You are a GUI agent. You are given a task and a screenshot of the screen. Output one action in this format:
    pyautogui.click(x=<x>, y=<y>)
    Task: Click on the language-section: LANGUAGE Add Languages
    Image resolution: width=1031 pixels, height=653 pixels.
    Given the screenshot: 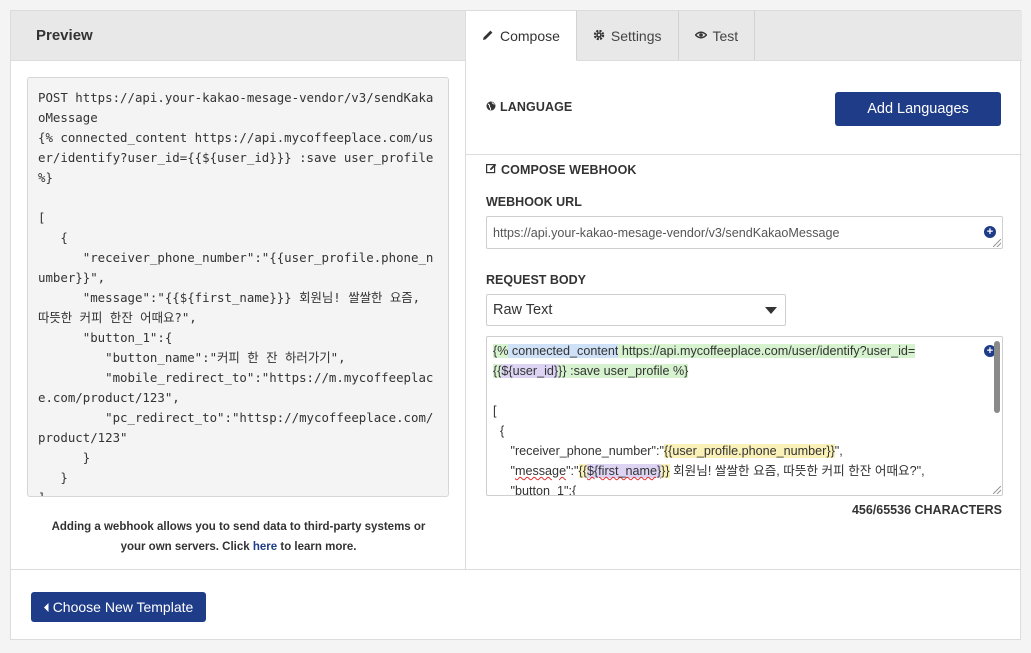 What is the action you would take?
    pyautogui.click(x=744, y=108)
    